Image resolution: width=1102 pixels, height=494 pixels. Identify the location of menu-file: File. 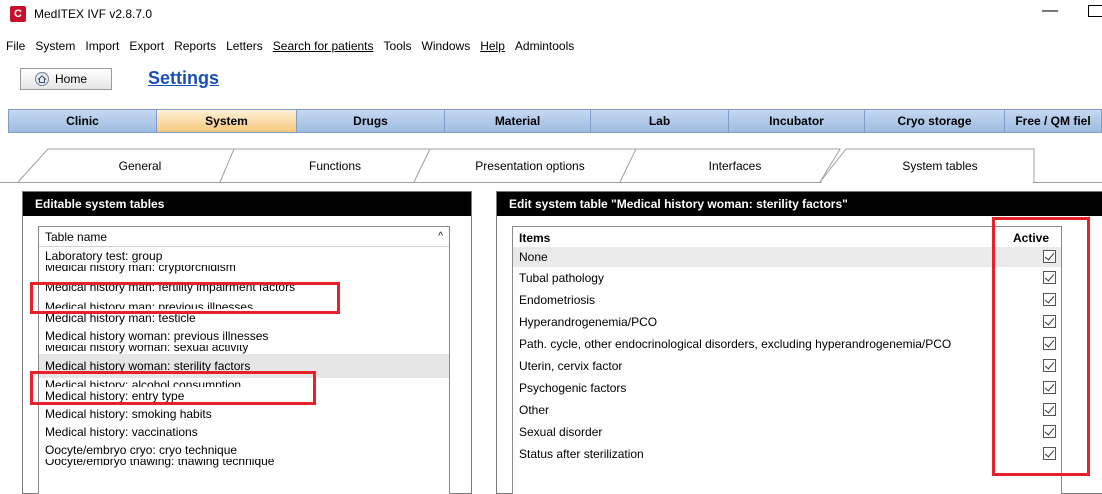
(15, 46).